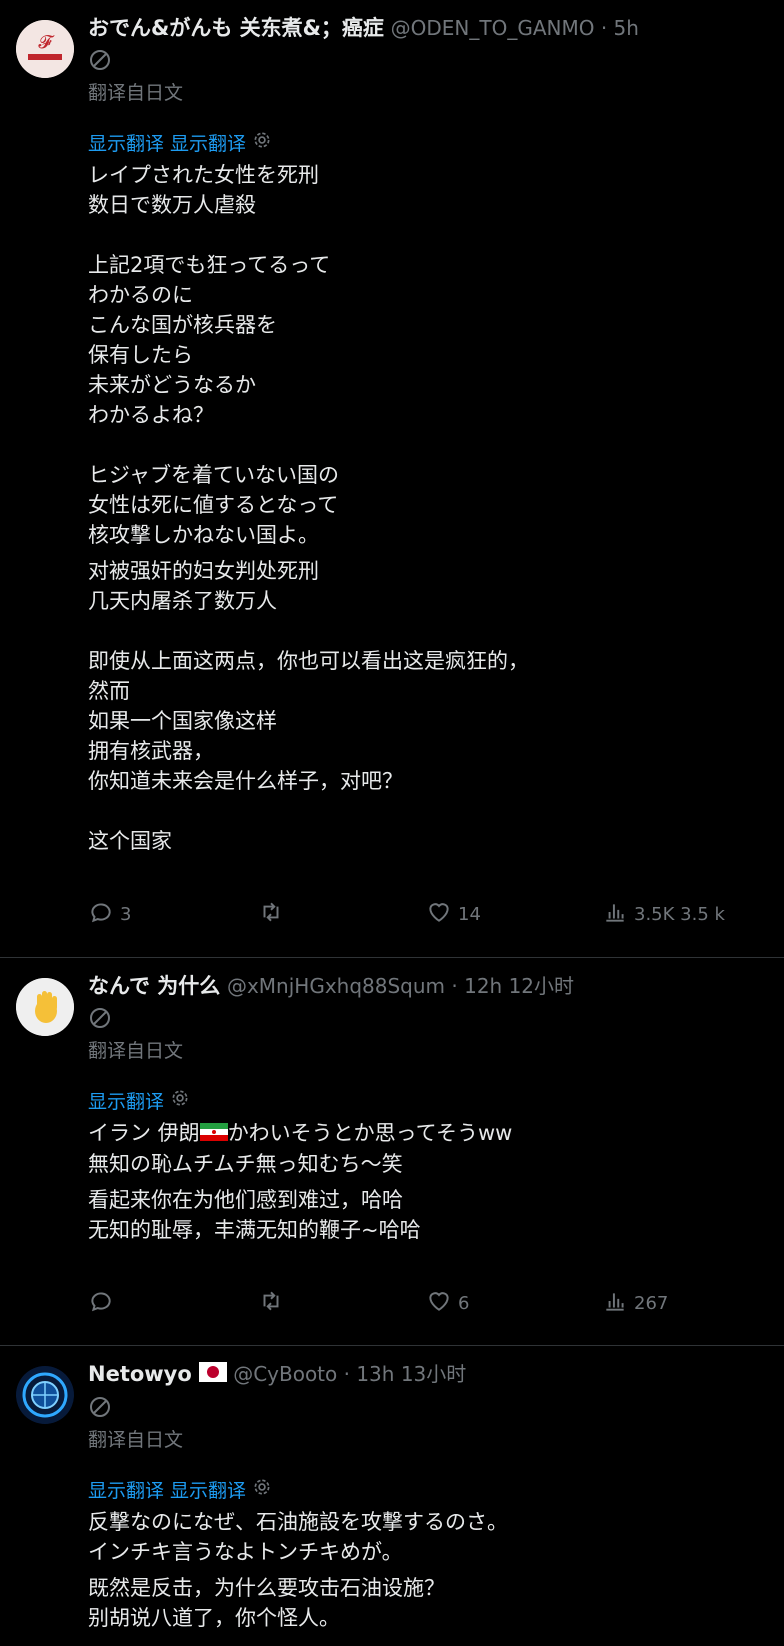 The image size is (784, 1646). Describe the element at coordinates (126, 914) in the screenshot. I see `reply-count: 3` at that location.